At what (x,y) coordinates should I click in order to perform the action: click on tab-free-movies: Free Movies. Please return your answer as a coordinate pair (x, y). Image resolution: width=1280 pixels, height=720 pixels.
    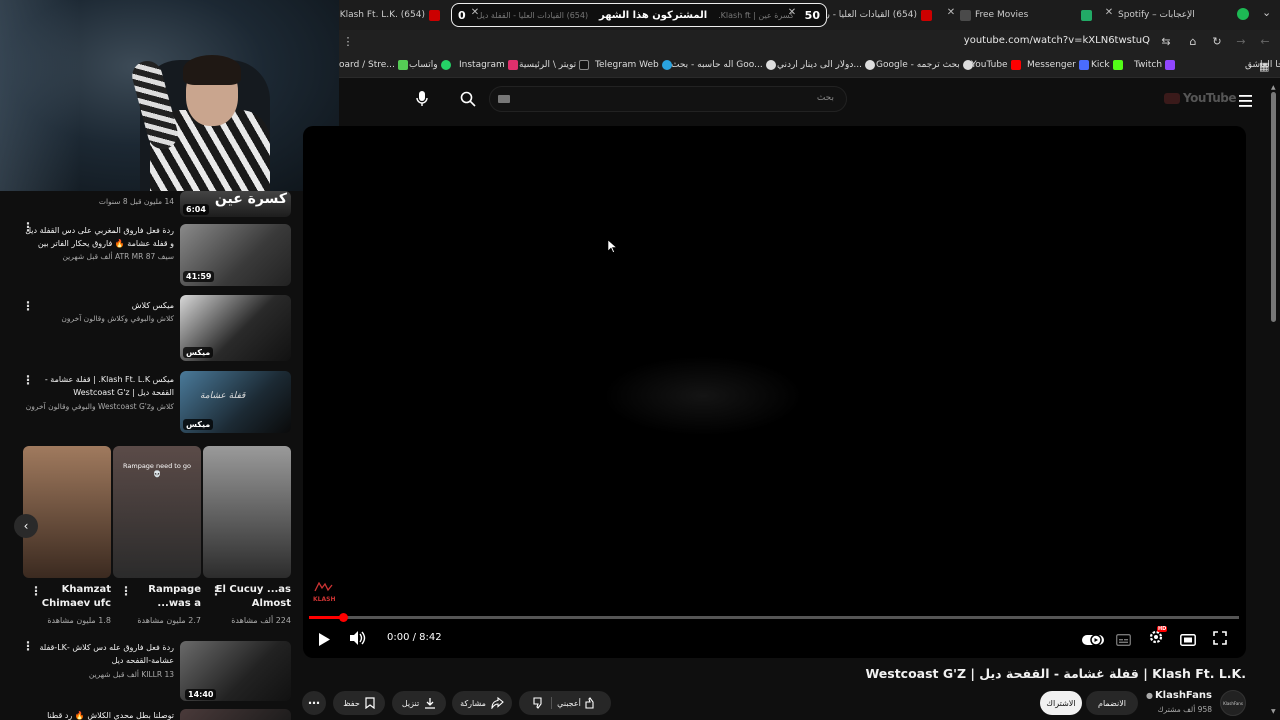
    Looking at the image, I should click on (1010, 15).